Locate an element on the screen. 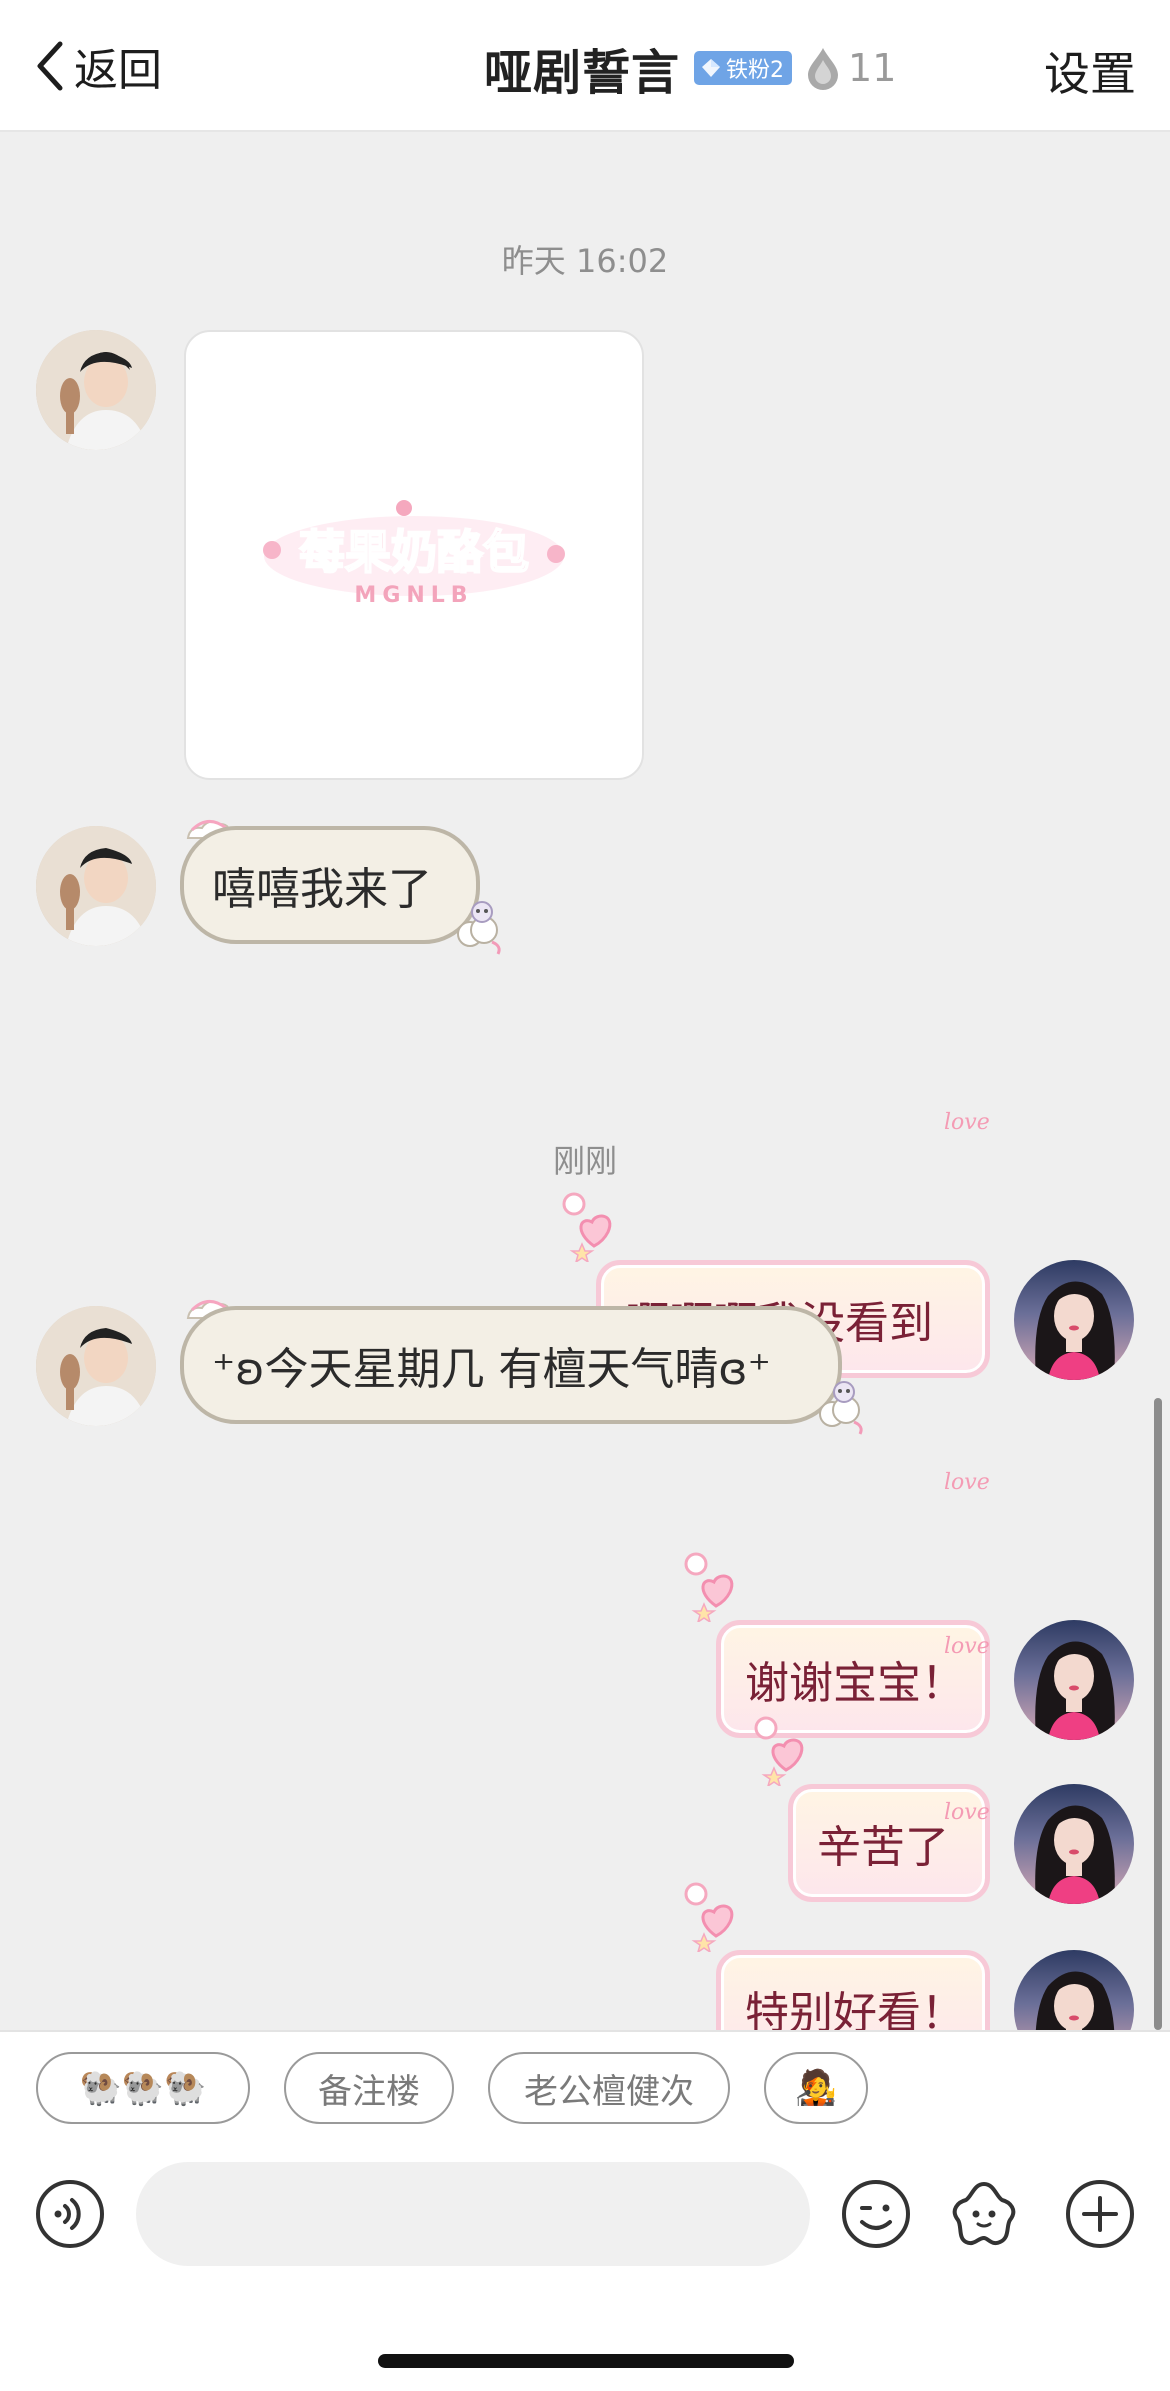  quick-reply-label: 备注楼 is located at coordinates (369, 2091).